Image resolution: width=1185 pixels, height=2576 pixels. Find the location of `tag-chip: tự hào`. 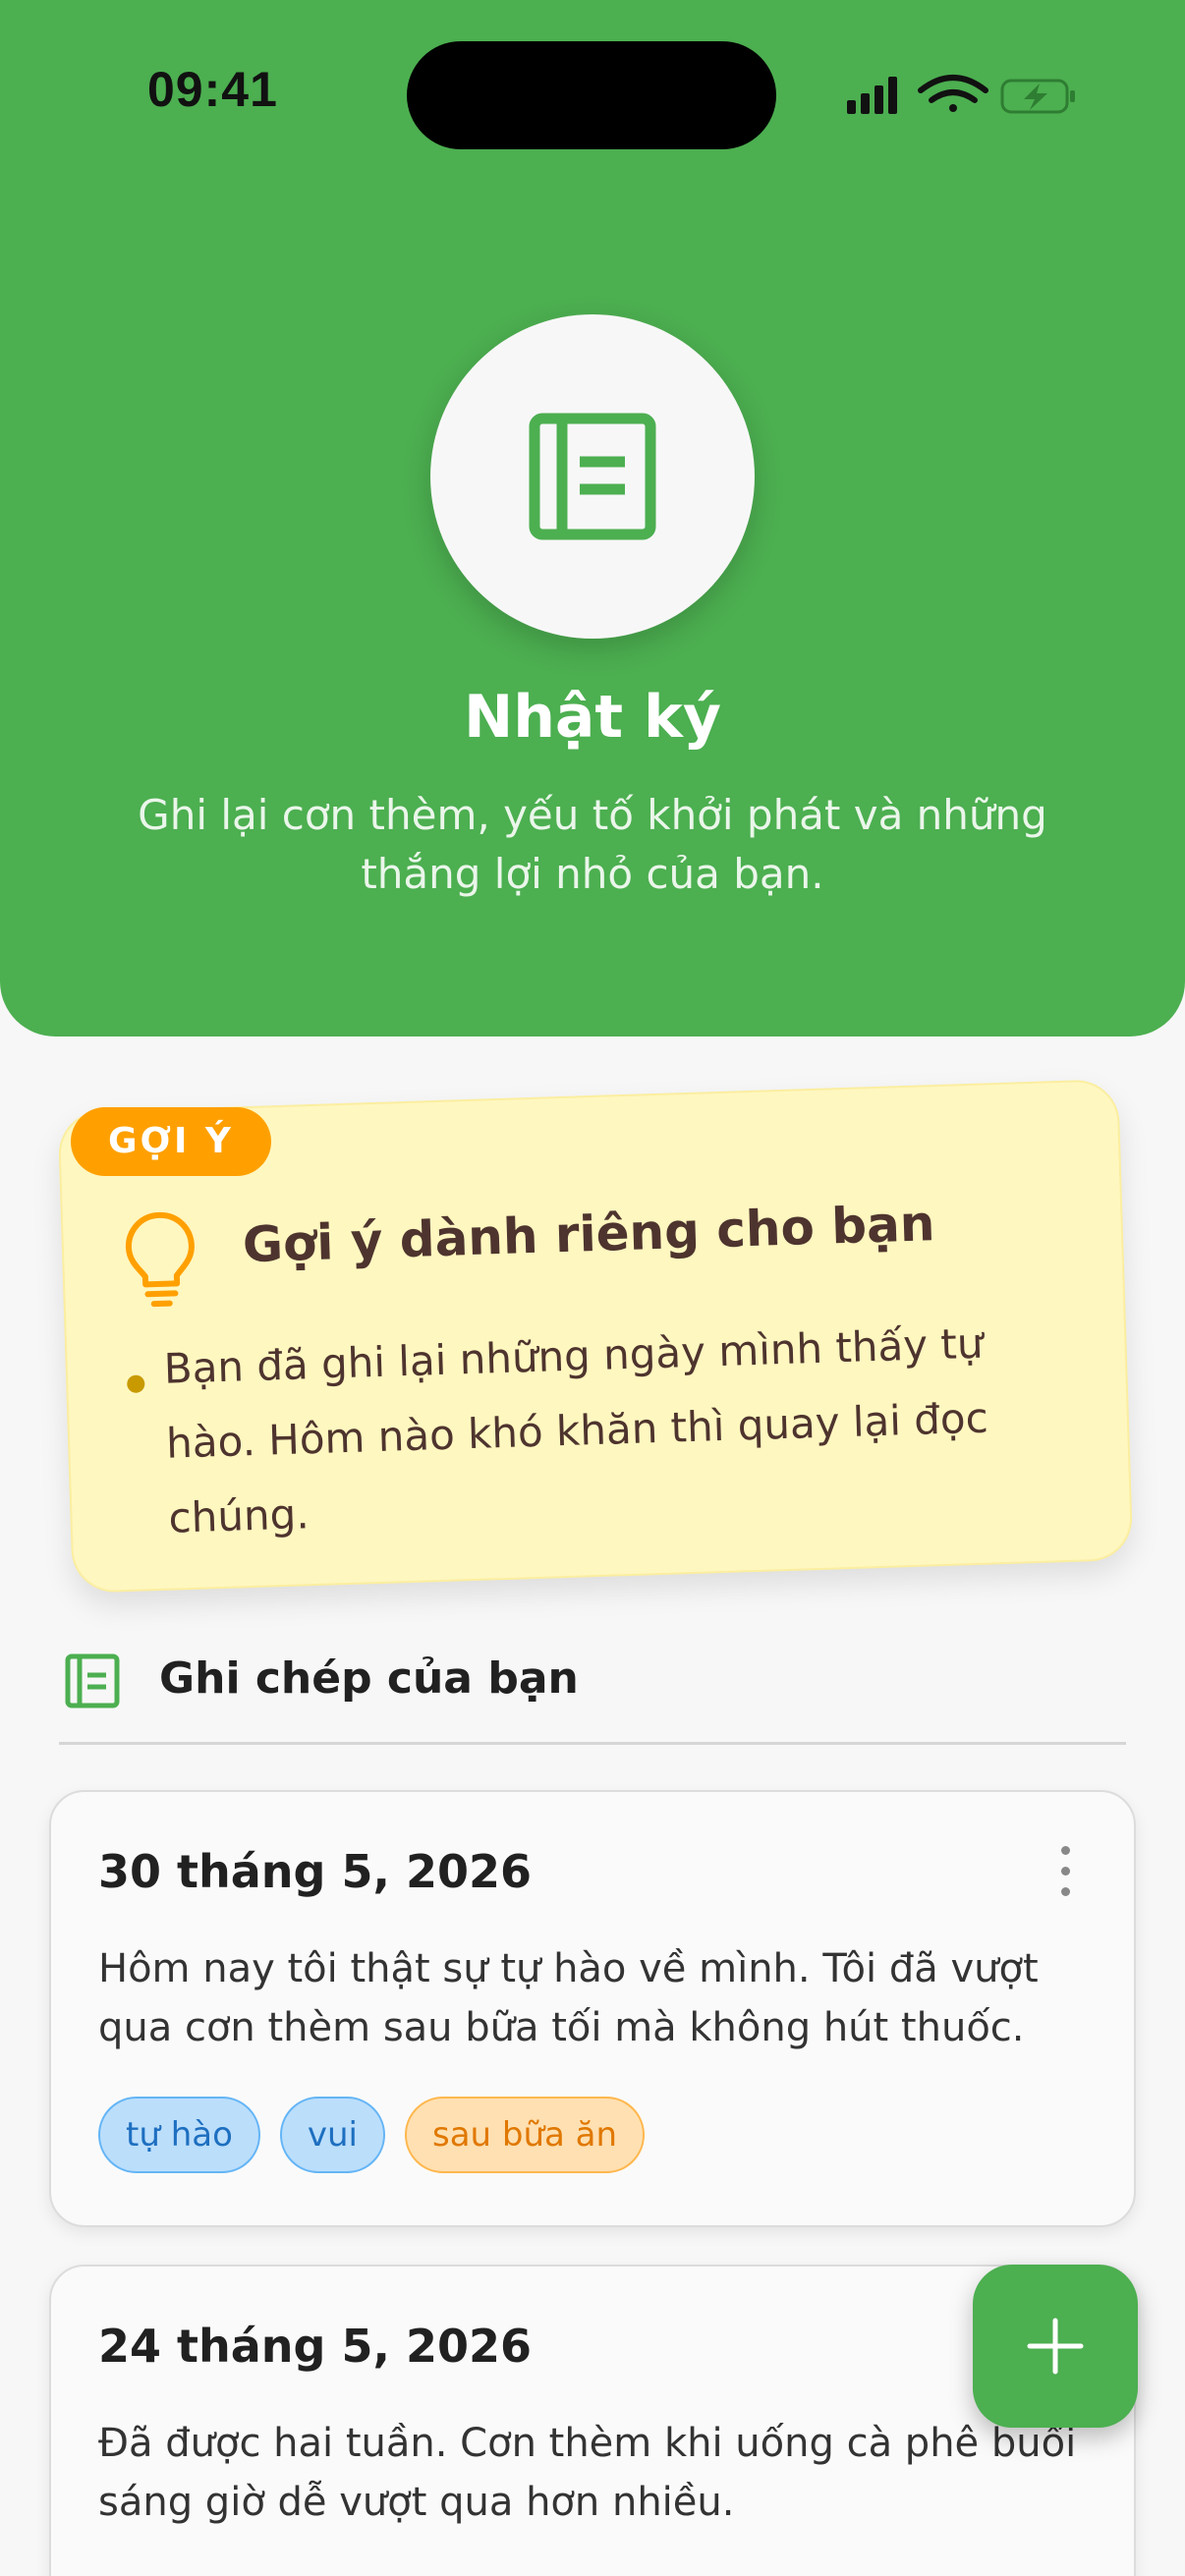

tag-chip: tự hào is located at coordinates (179, 2135).